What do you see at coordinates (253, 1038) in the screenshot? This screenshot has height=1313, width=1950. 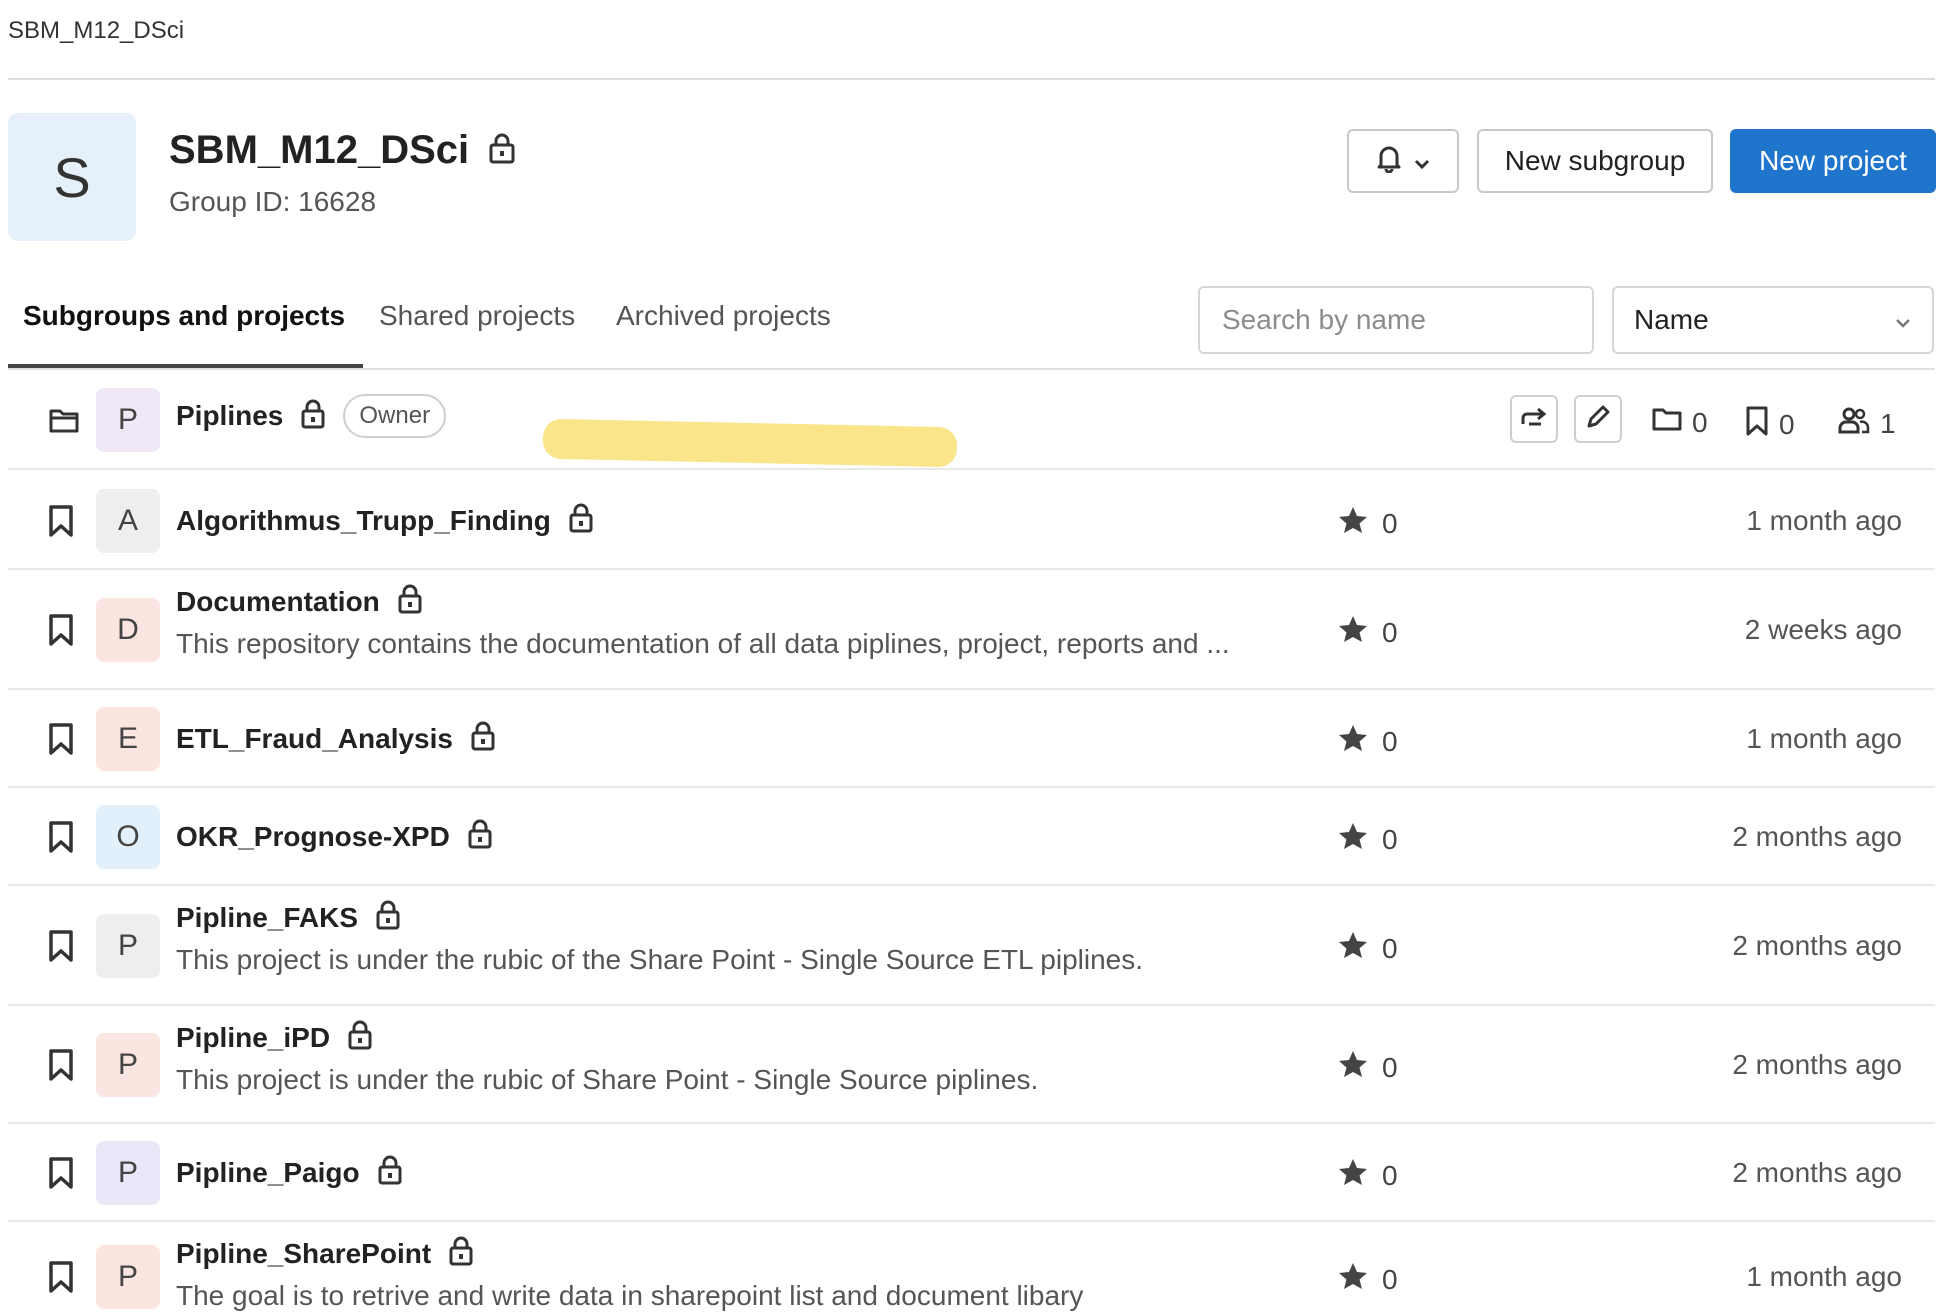 I see `project-name-link: Pipline_iPD` at bounding box center [253, 1038].